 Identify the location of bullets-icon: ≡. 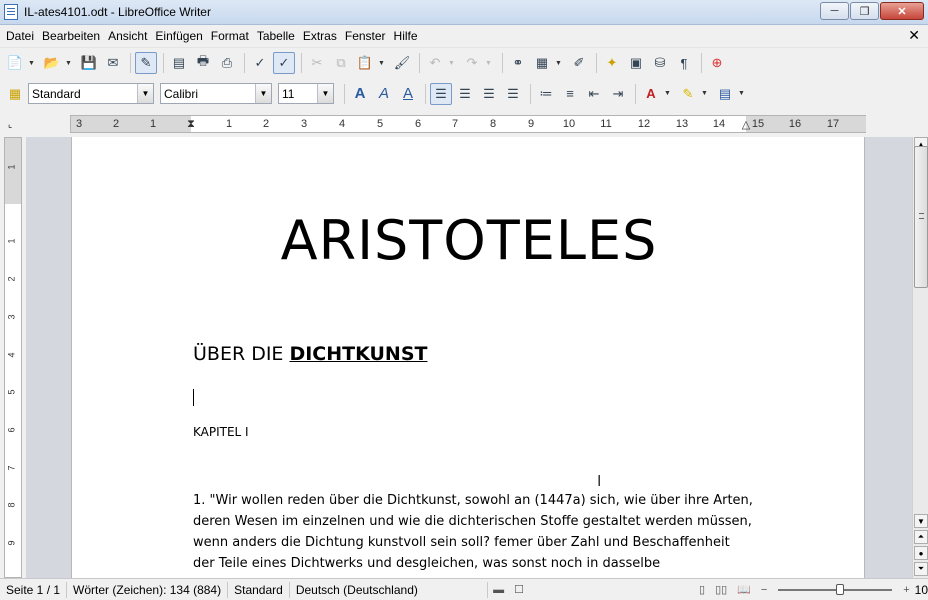
(570, 94).